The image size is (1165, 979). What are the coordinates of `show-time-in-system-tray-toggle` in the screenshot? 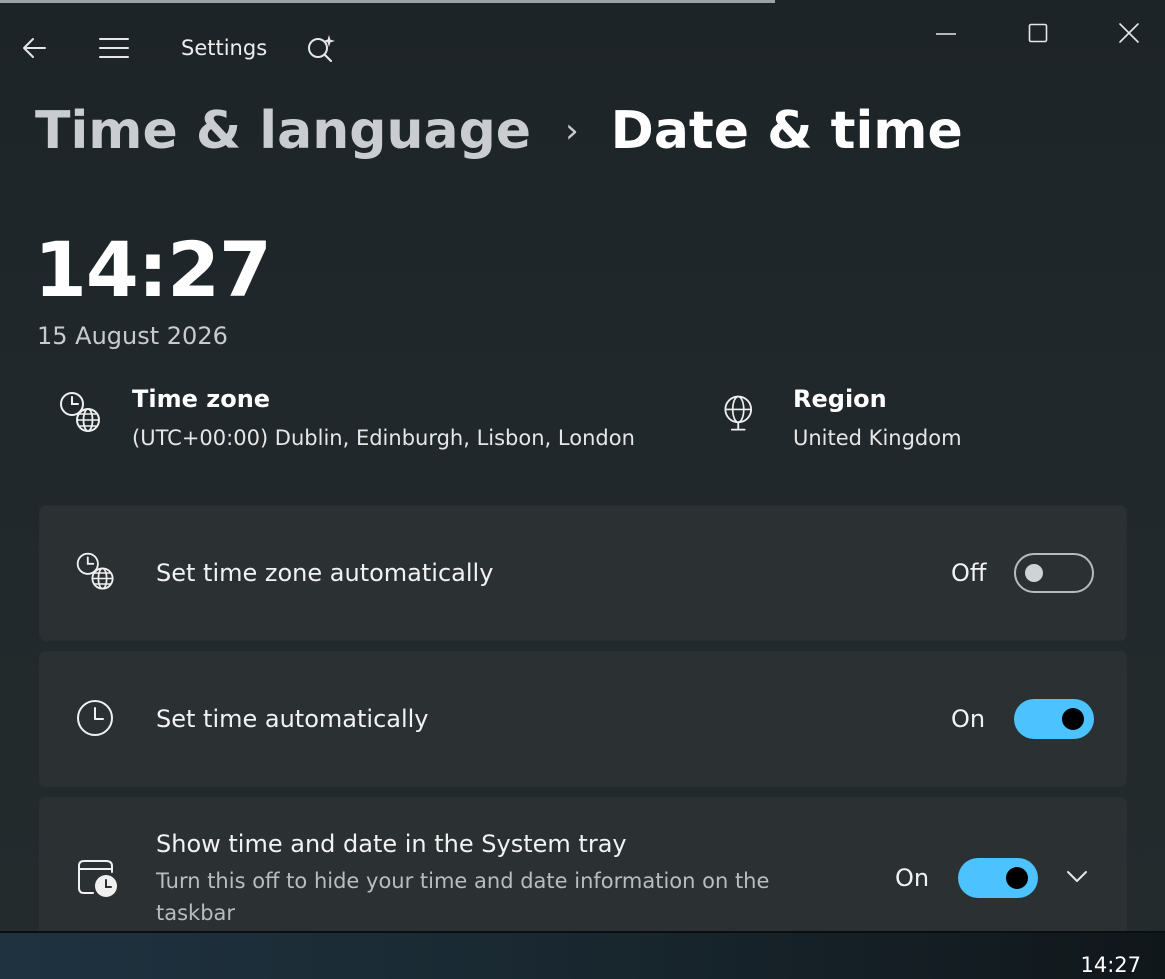 It's located at (998, 878).